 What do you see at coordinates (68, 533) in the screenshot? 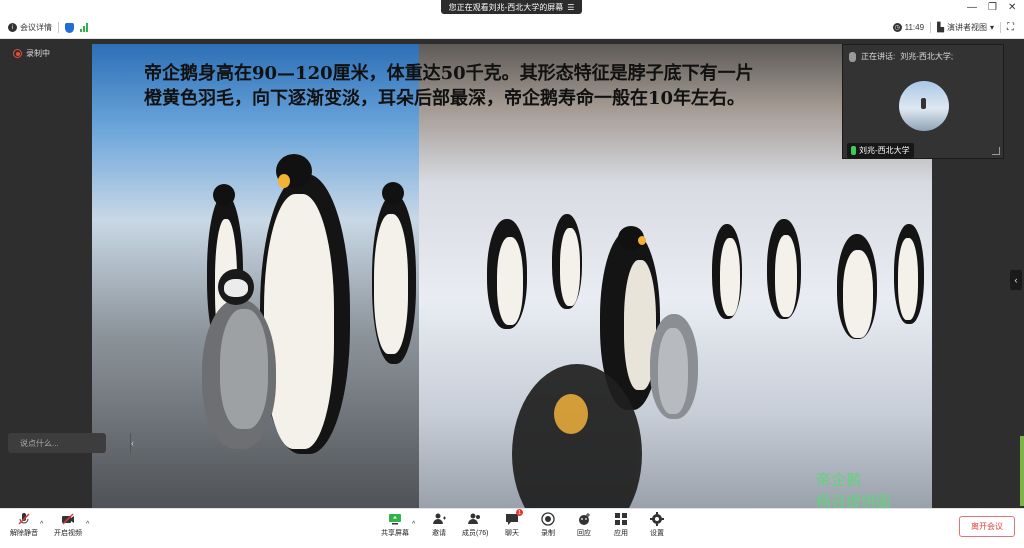
I see `start-video-label: 开启视频` at bounding box center [68, 533].